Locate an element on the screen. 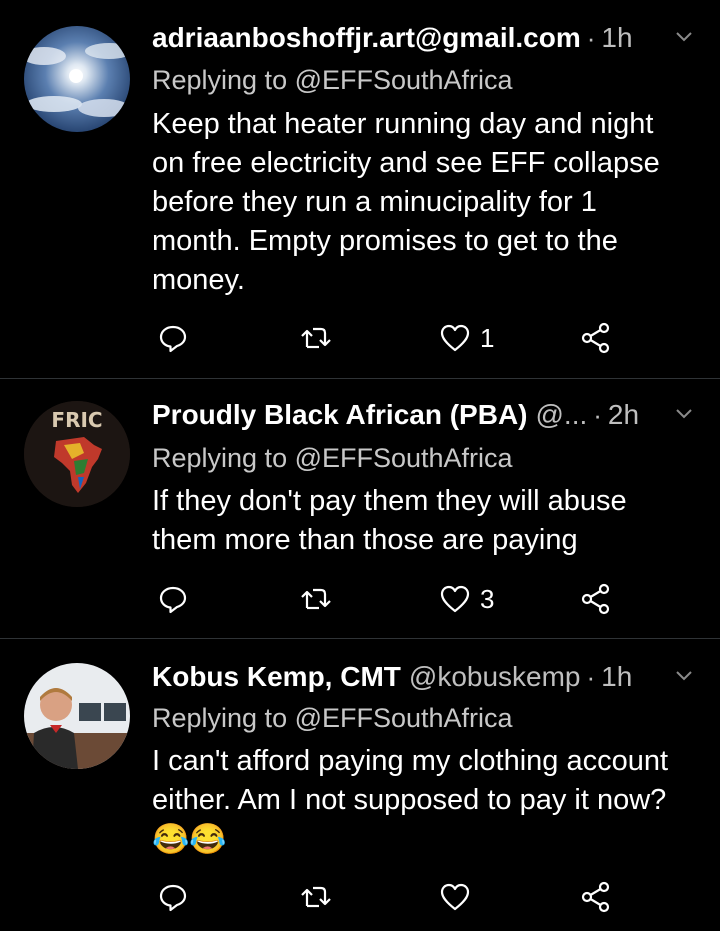 The image size is (720, 931). action-bar: 1 is located at coordinates (360, 338).